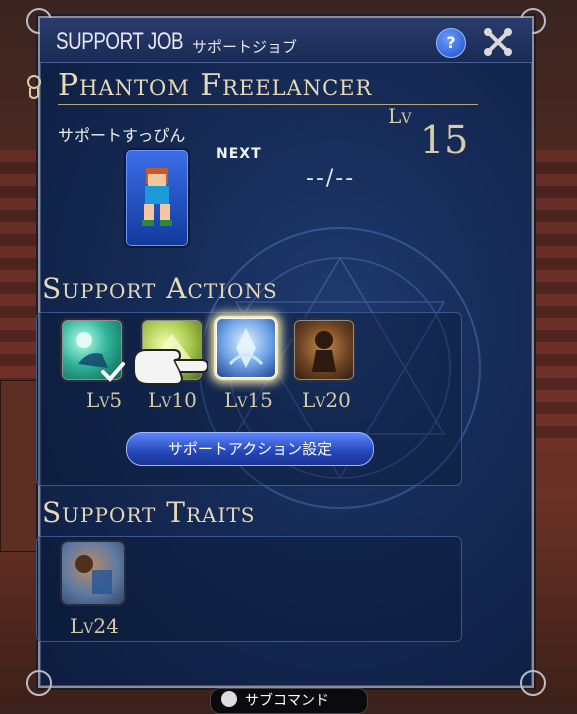 The height and width of the screenshot is (714, 577). Describe the element at coordinates (113, 372) in the screenshot. I see `checkmark-icon` at that location.